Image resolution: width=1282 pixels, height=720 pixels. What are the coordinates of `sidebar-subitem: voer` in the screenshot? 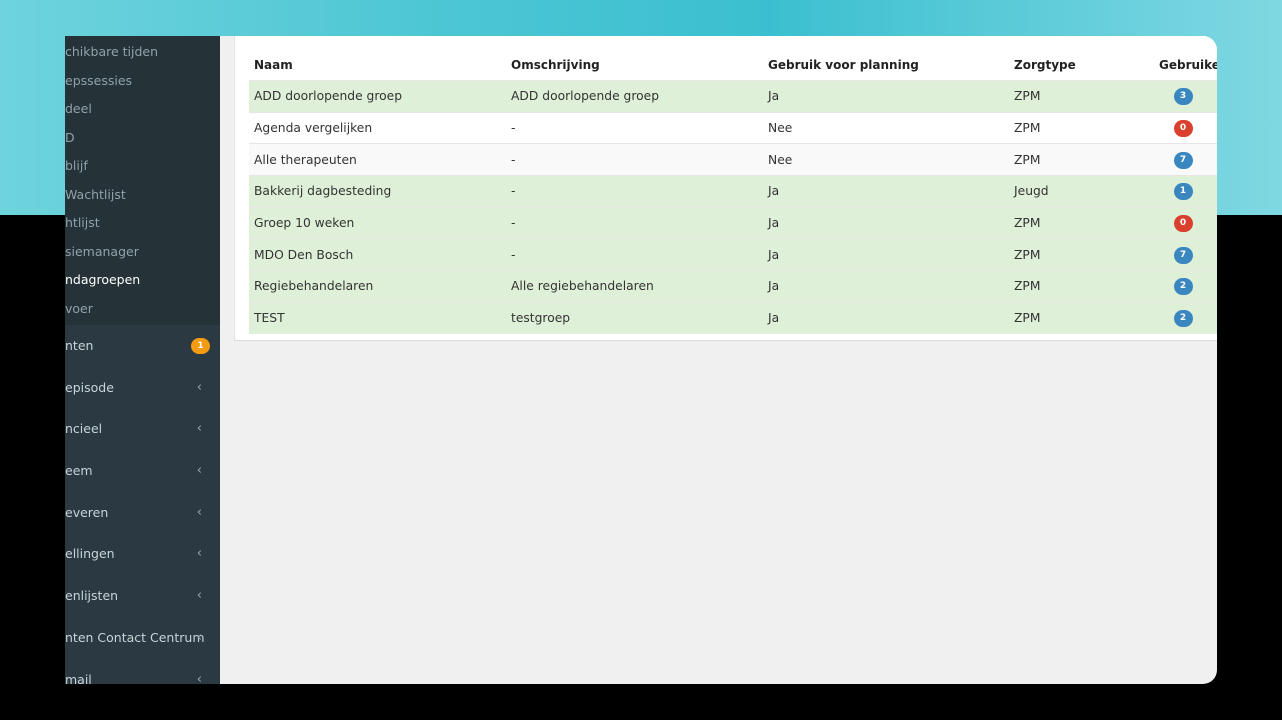 It's located at (142, 309).